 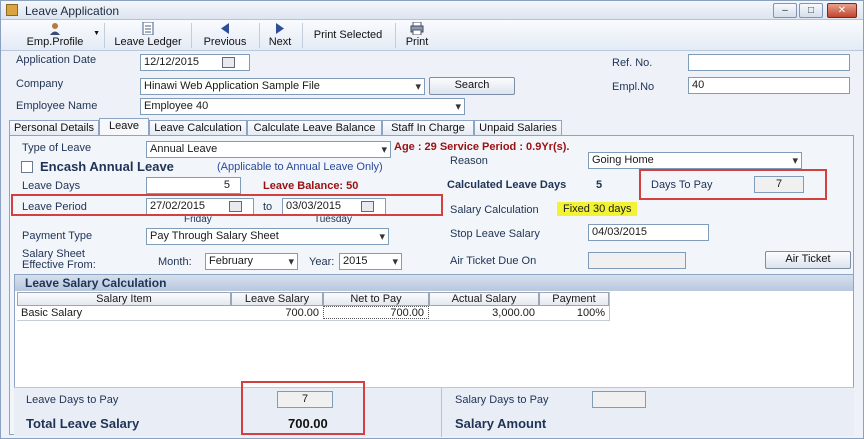 What do you see at coordinates (482, 147) in the screenshot?
I see `age-service-info: Age : 29 Service Period : 0.9Yr(s).` at bounding box center [482, 147].